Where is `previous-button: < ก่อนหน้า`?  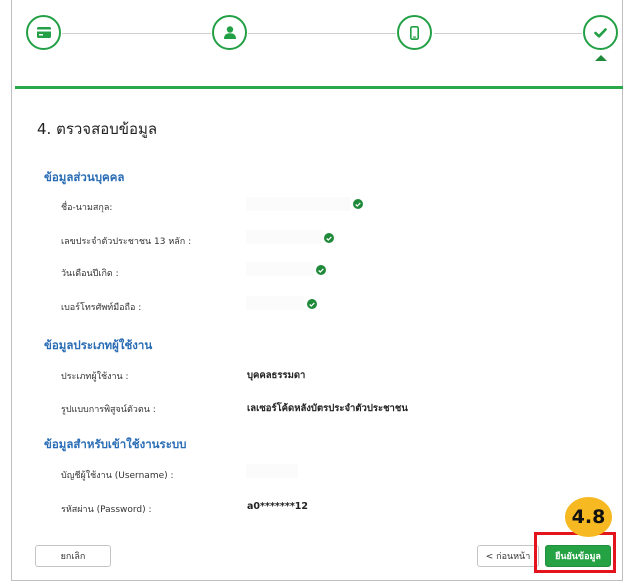 previous-button: < ก่อนหน้า is located at coordinates (508, 556).